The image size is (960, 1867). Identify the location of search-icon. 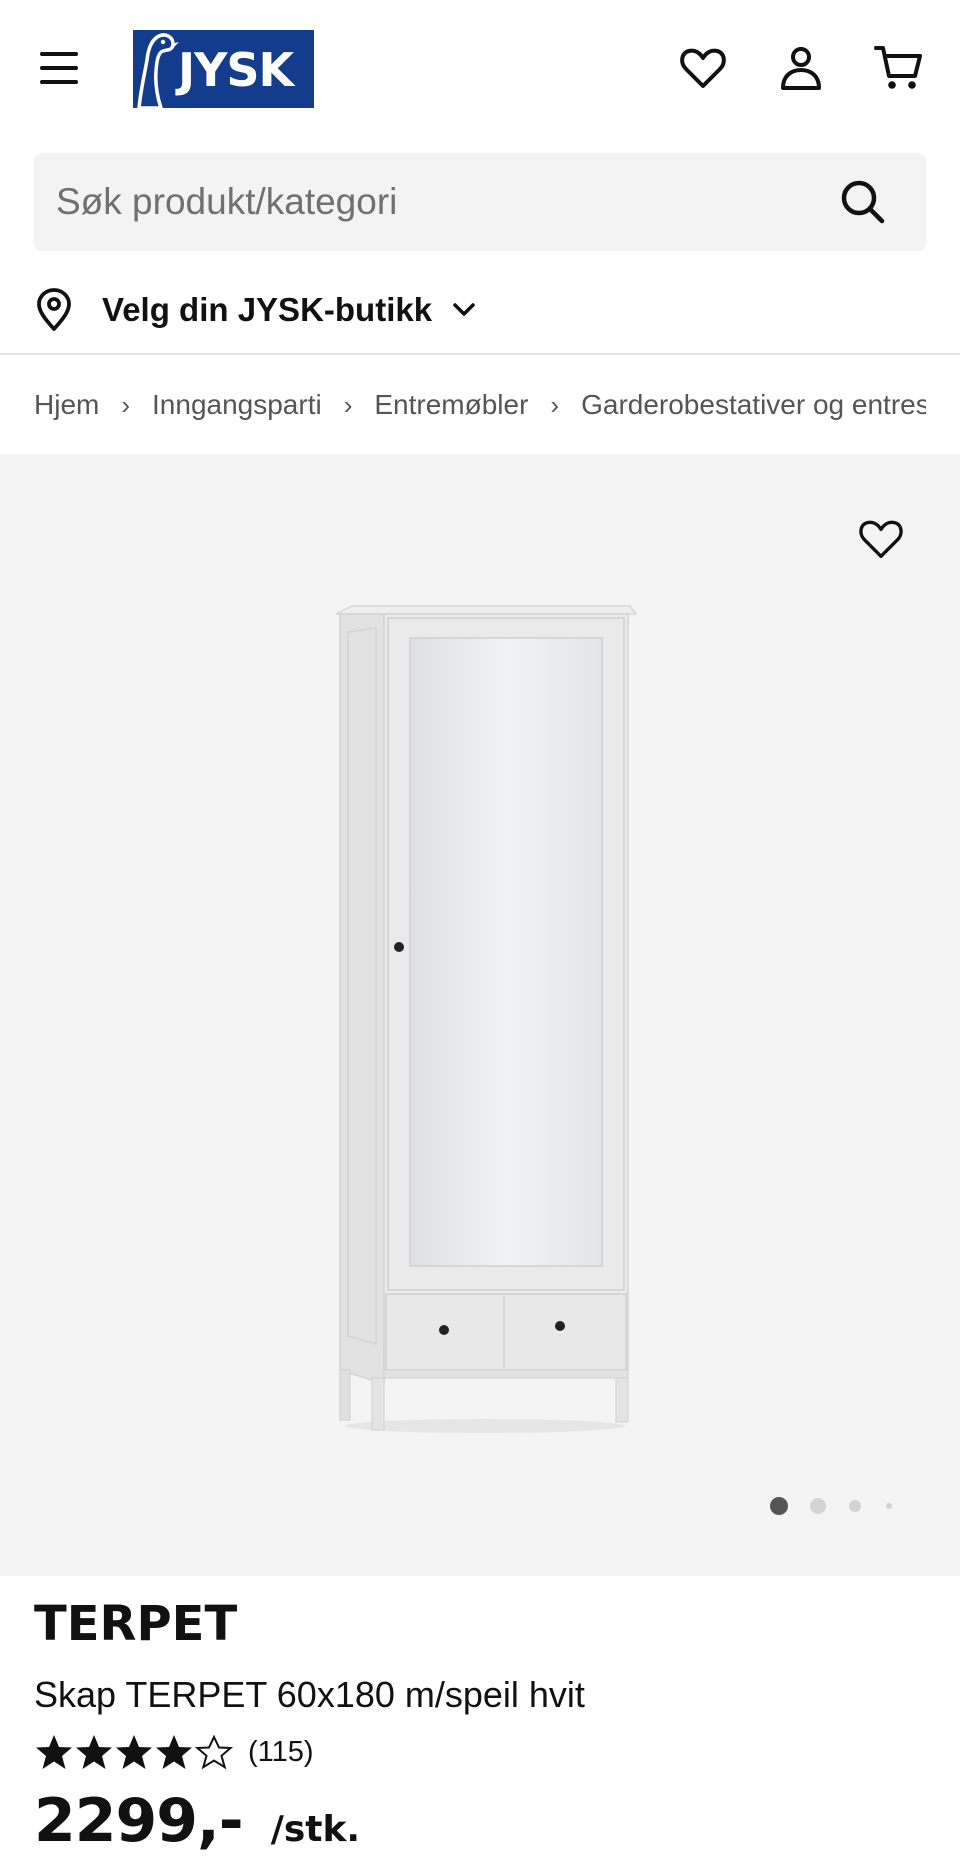
(863, 202).